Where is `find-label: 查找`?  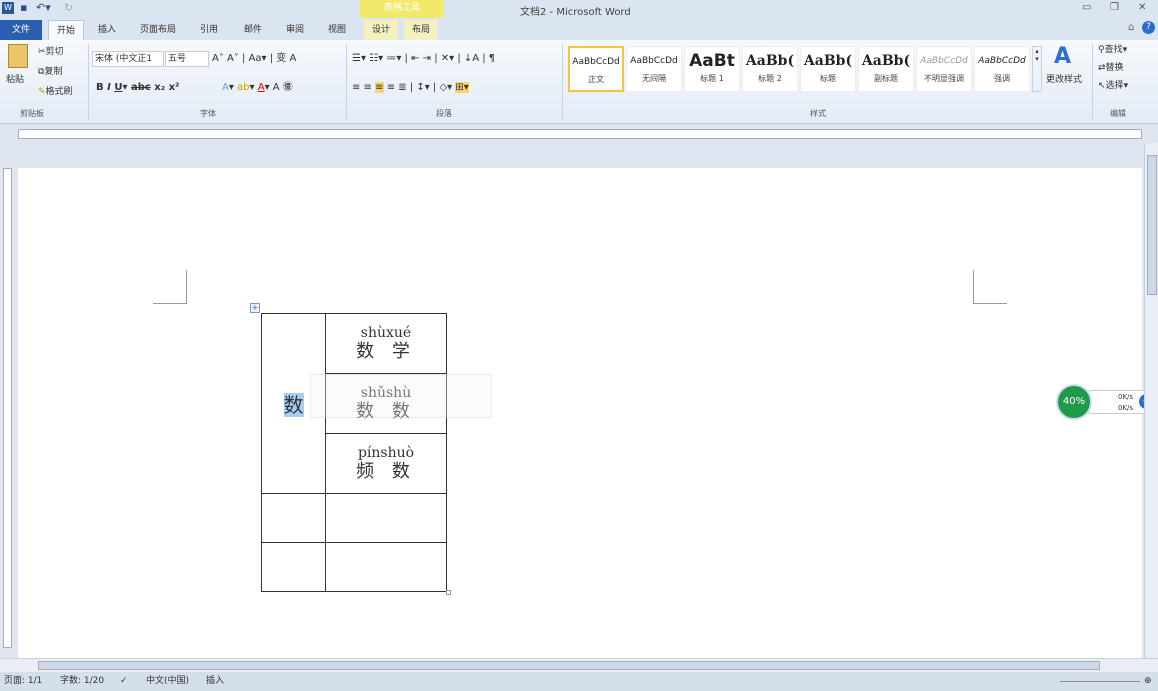
find-label: 查找 is located at coordinates (1113, 50).